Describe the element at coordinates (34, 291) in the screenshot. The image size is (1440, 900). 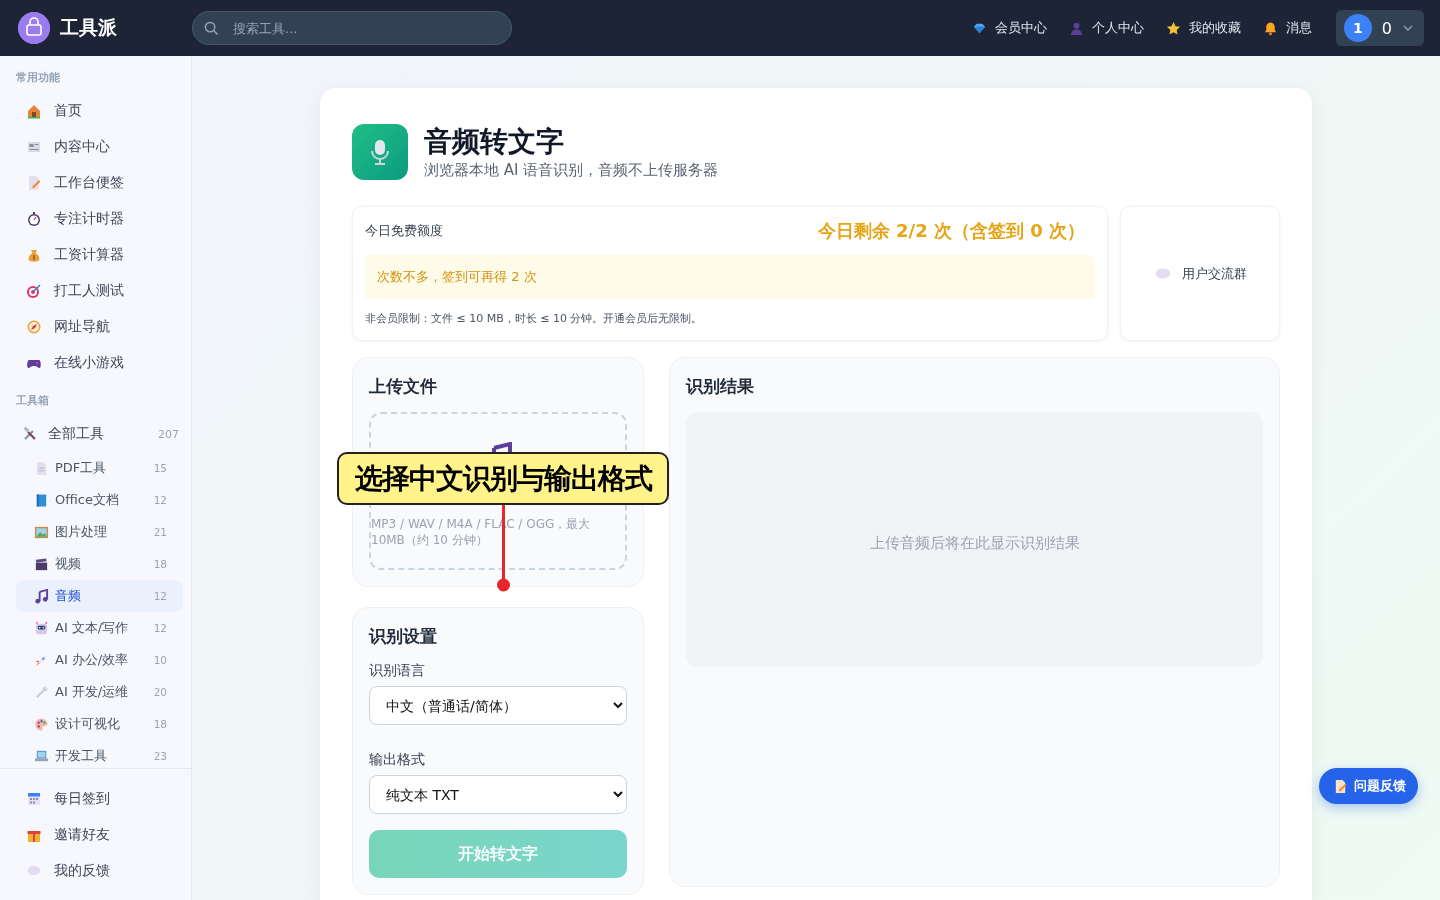
I see `target-icon` at that location.